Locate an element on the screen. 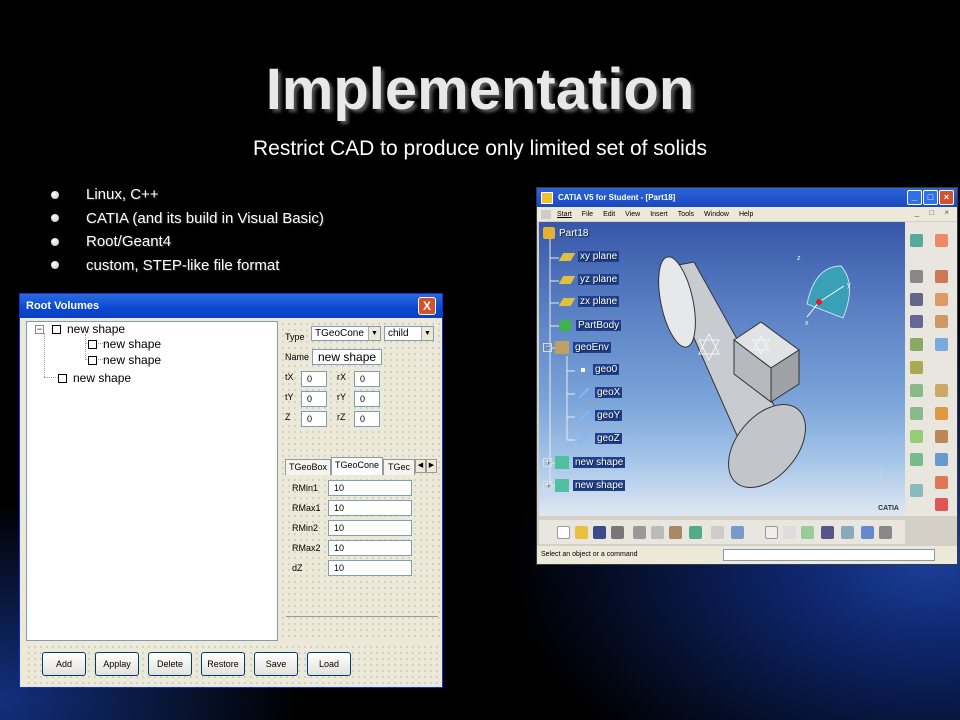 Image resolution: width=960 pixels, height=720 pixels. tab-tgeocone: TGeoCone is located at coordinates (357, 466).